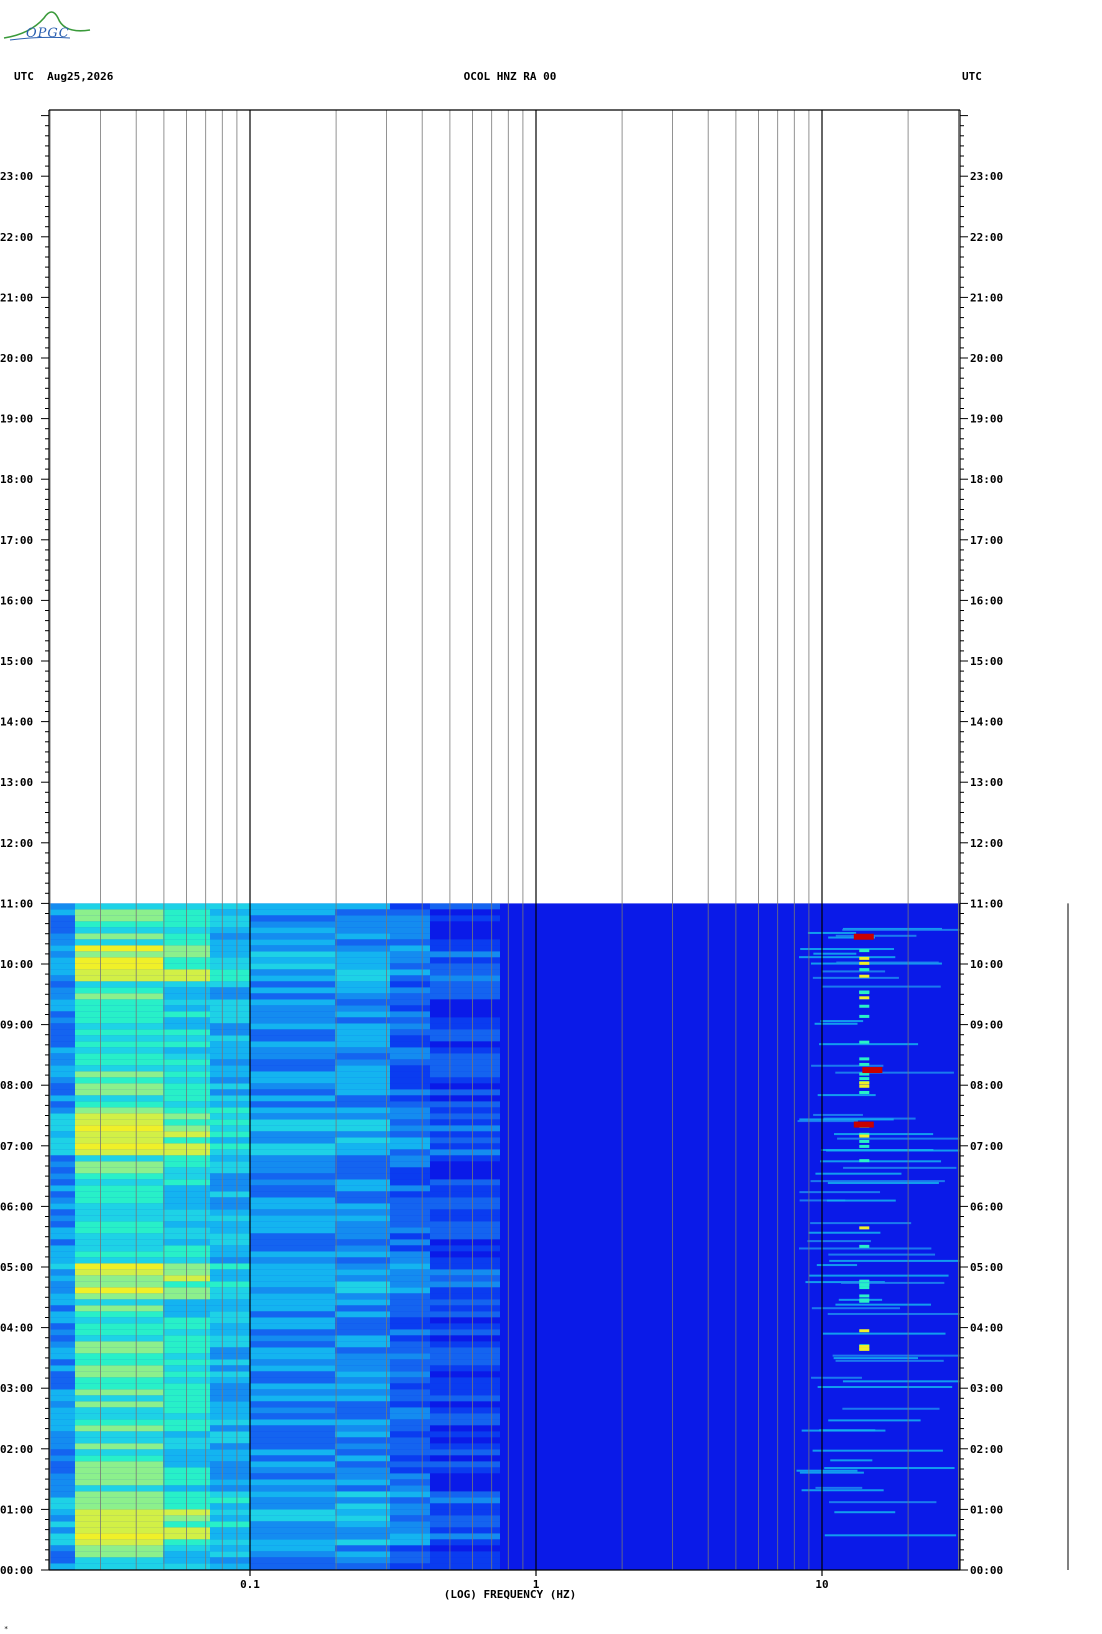  What do you see at coordinates (16, 419) in the screenshot?
I see `y-tick-label-left: 19:00` at bounding box center [16, 419].